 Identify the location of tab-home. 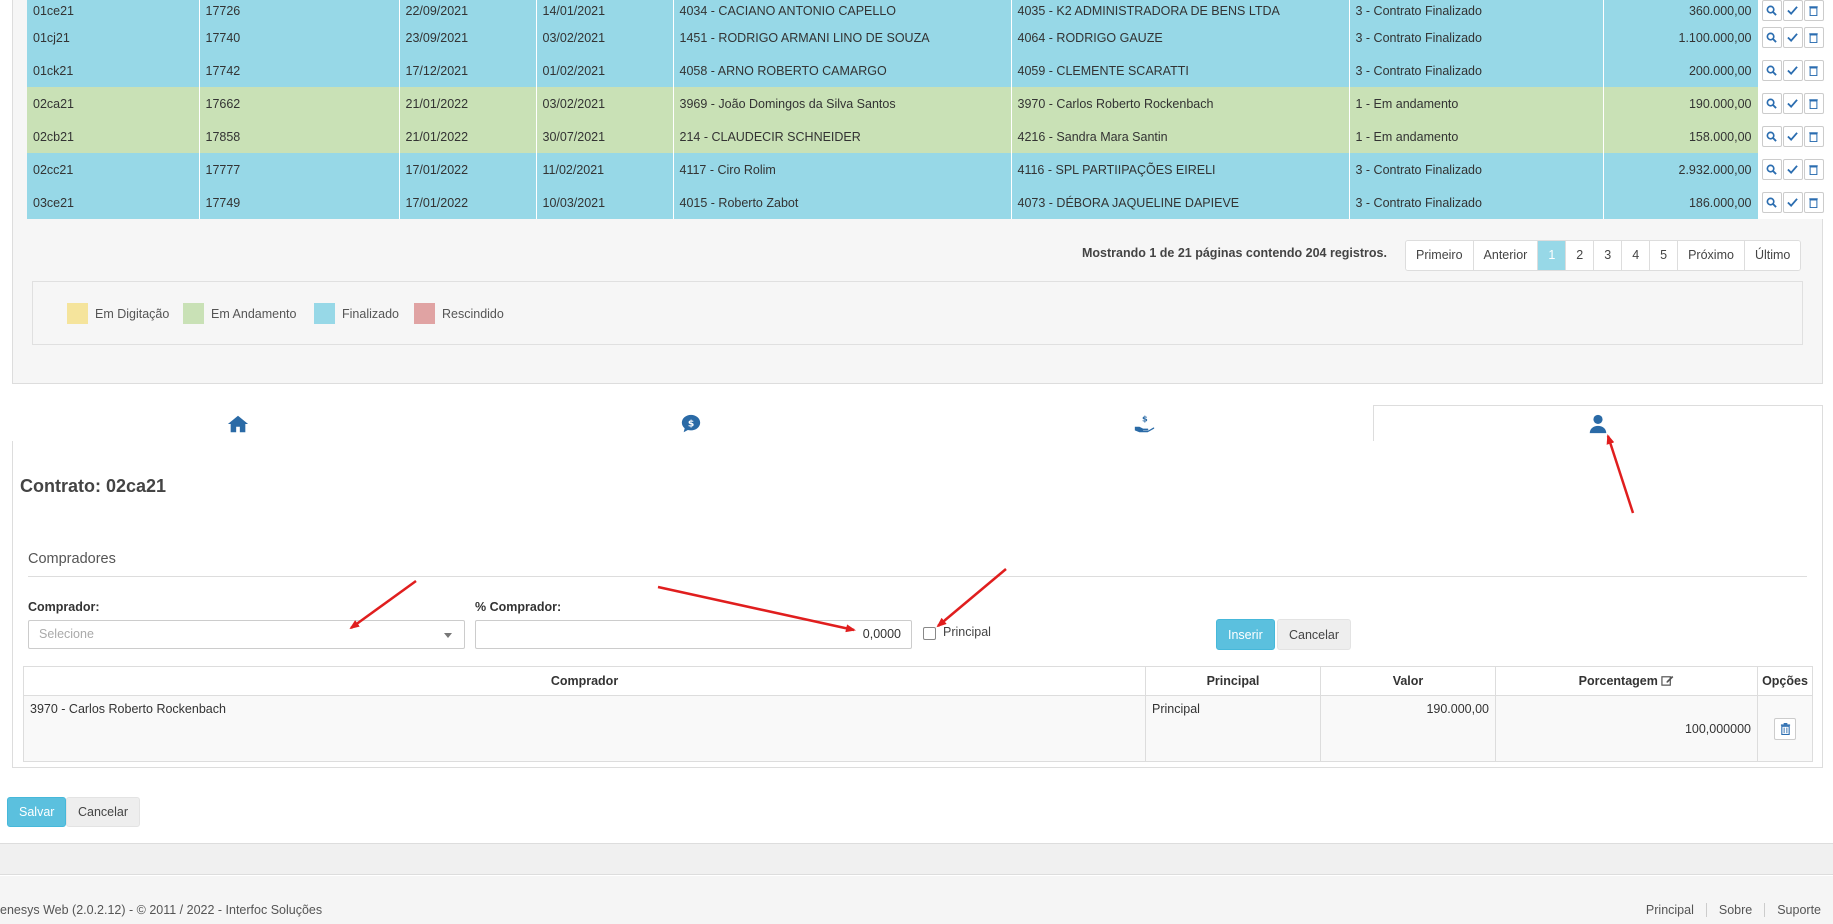
(238, 423).